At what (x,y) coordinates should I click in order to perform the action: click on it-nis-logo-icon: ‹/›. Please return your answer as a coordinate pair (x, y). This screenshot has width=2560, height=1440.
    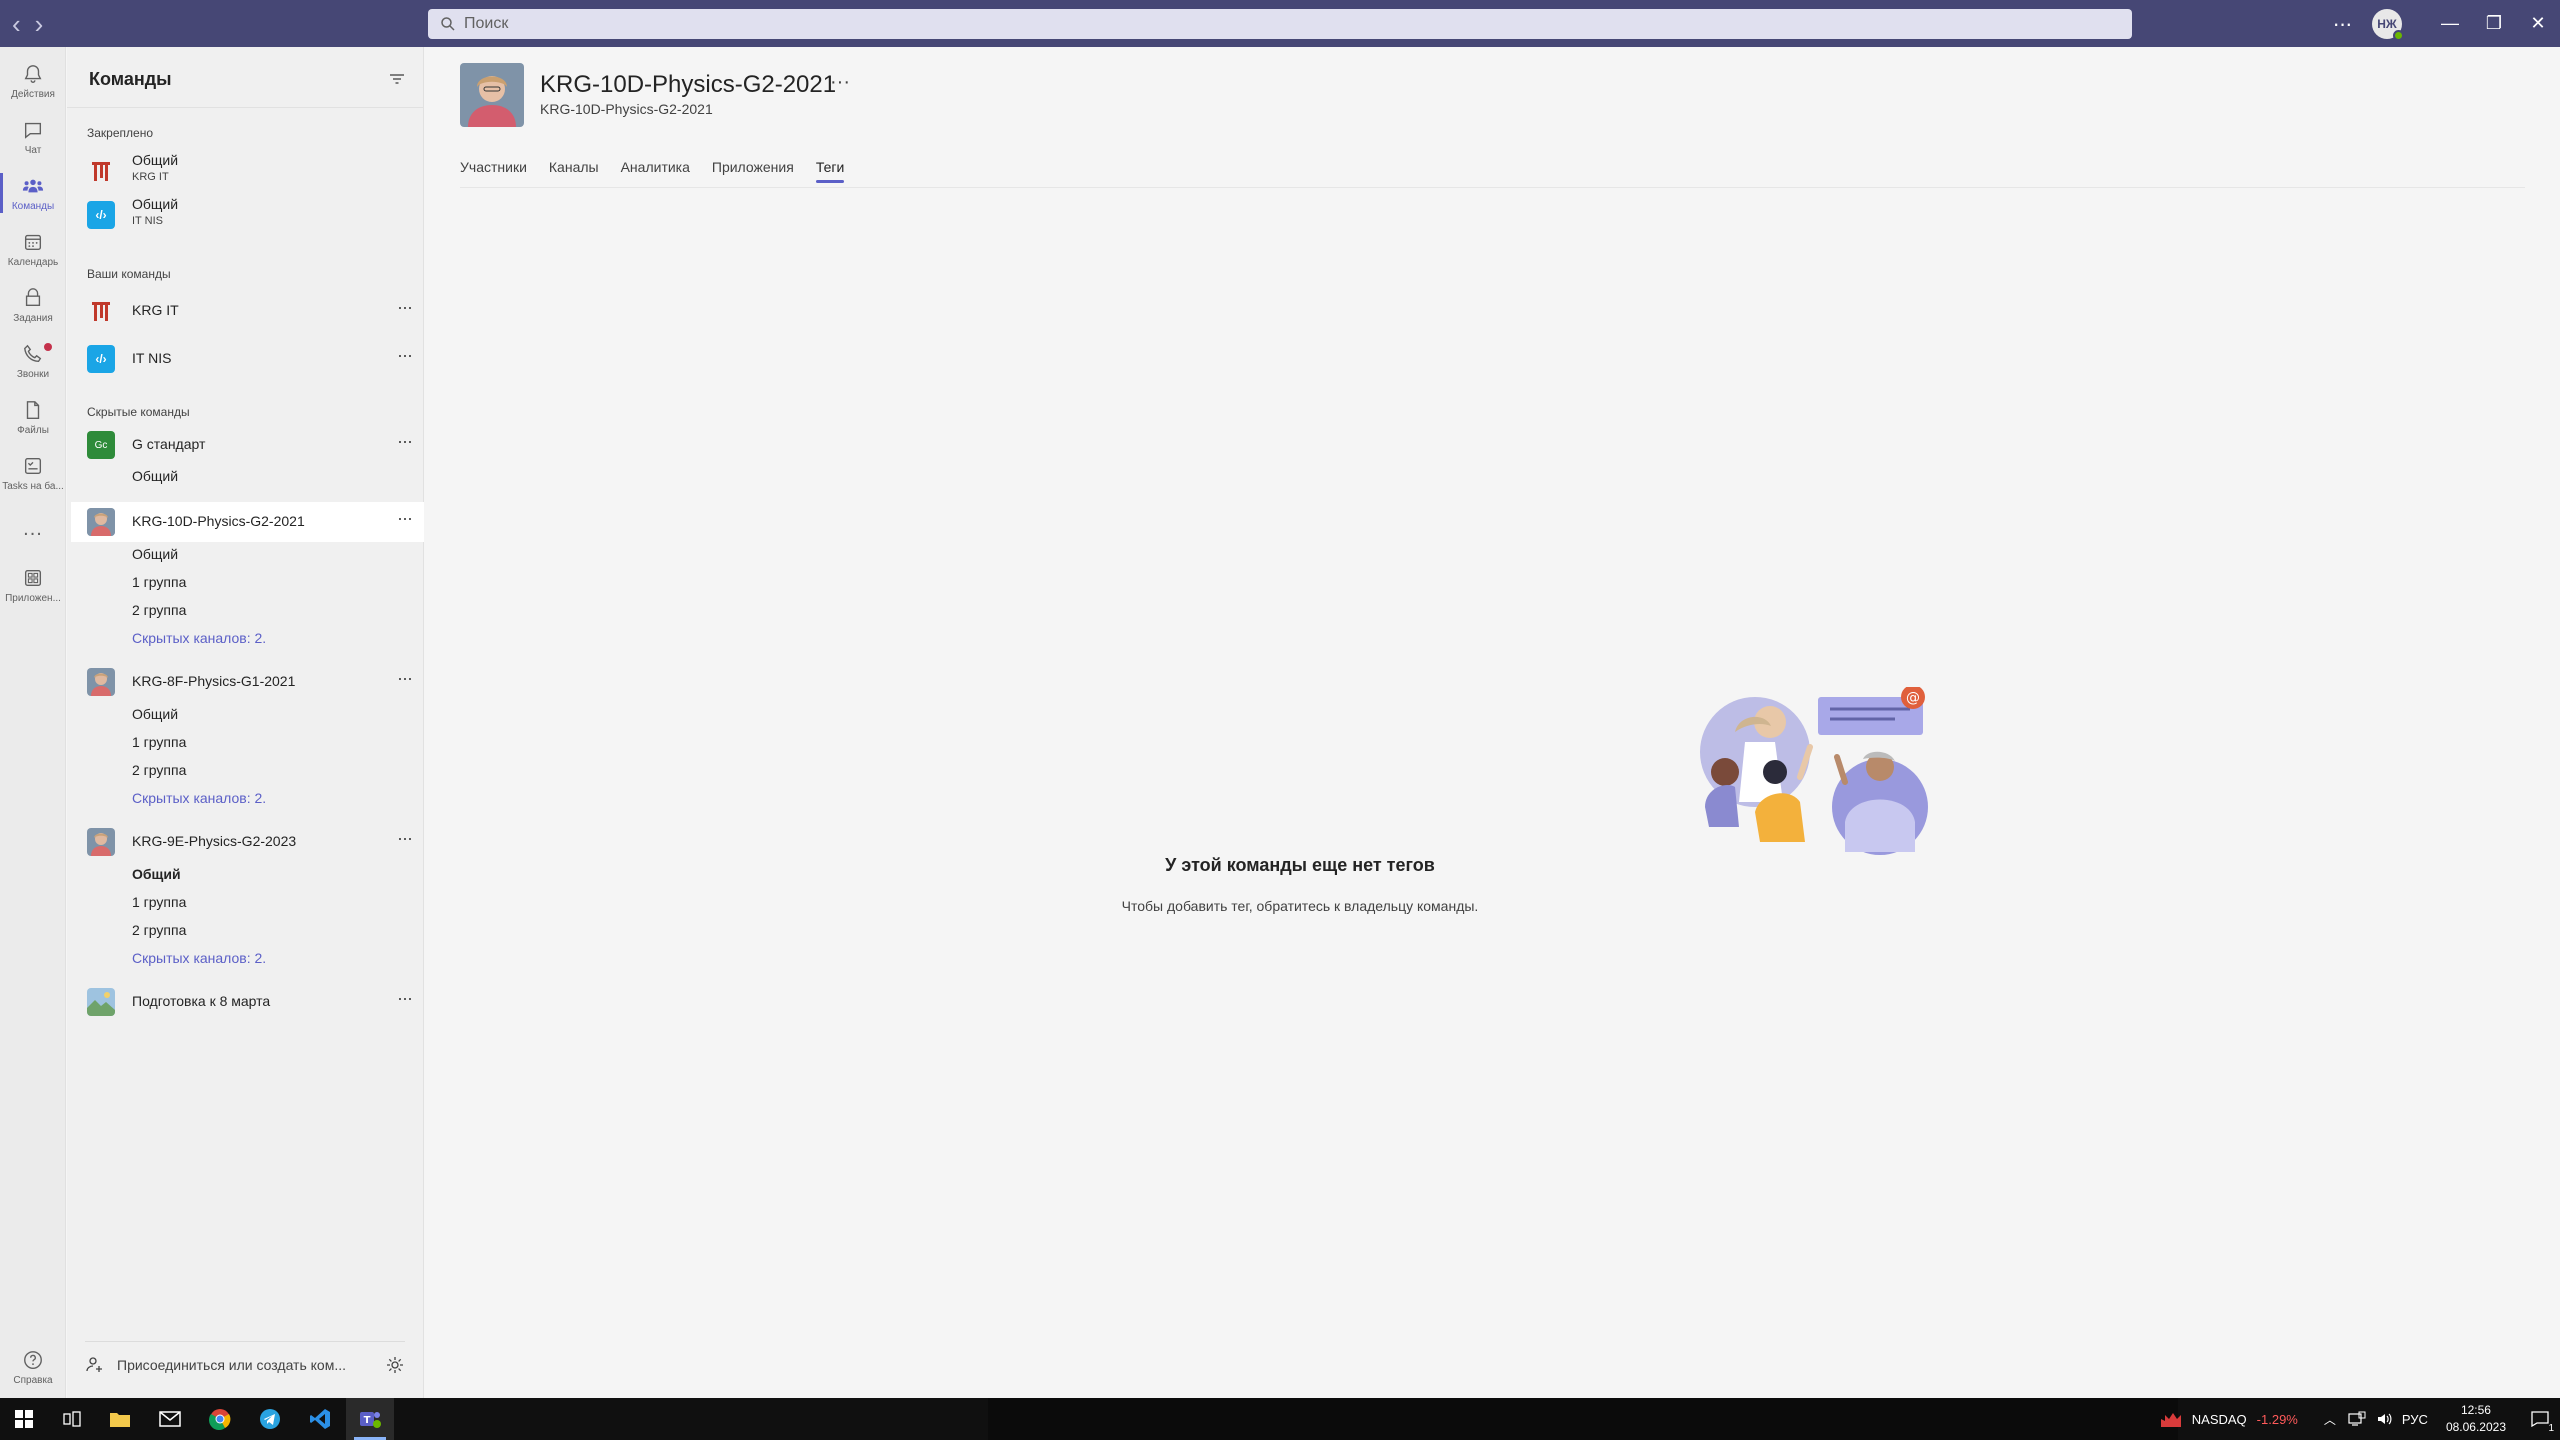
    Looking at the image, I should click on (101, 215).